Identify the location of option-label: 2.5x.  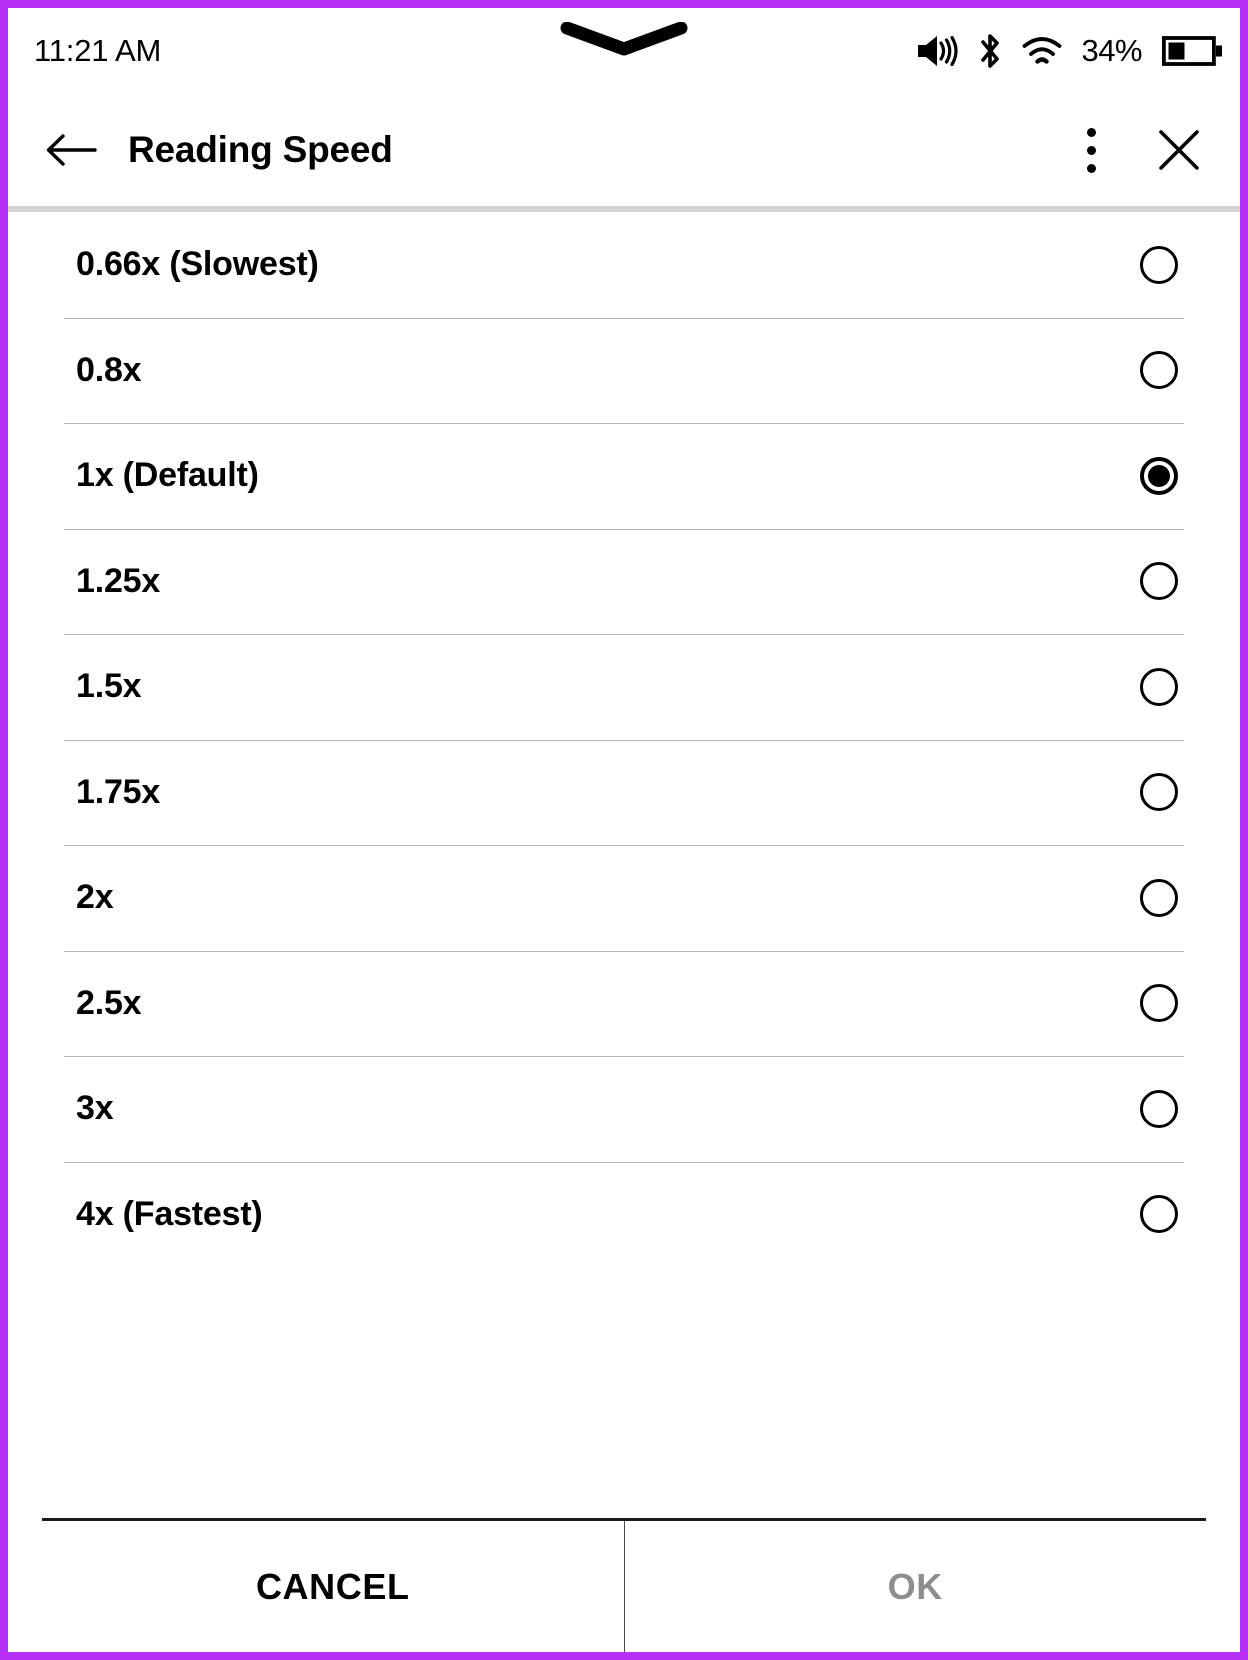
(109, 1002).